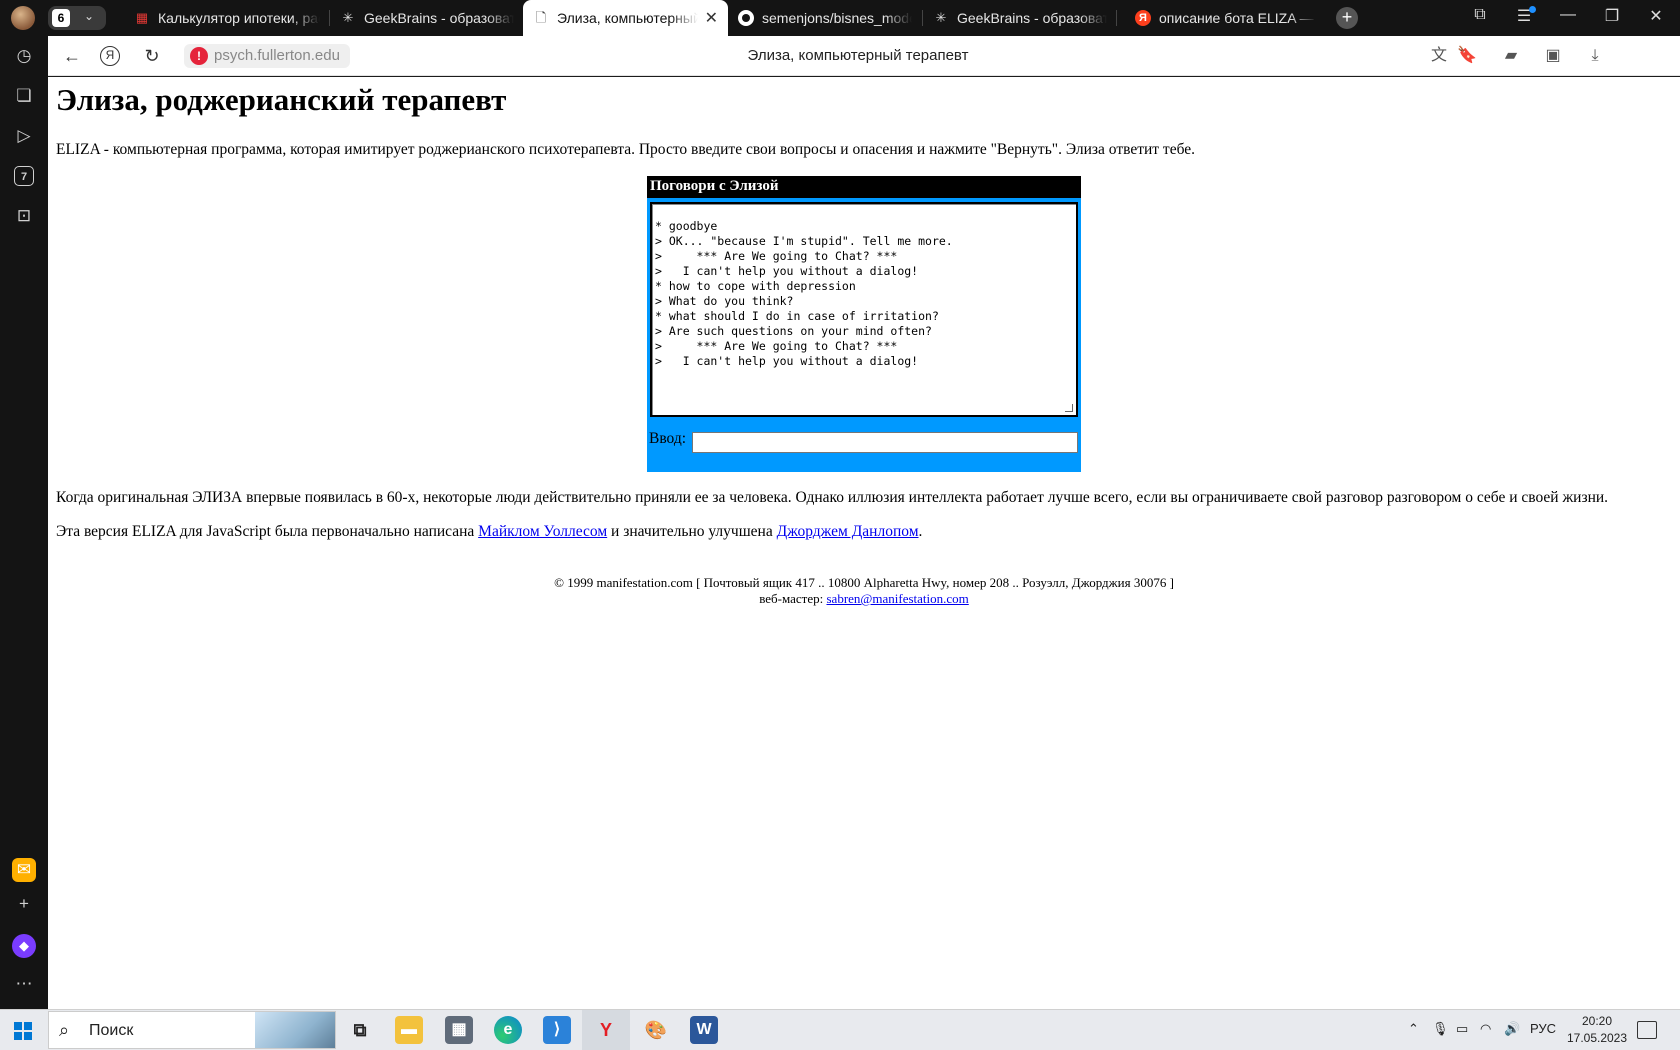  What do you see at coordinates (1347, 18) in the screenshot?
I see `new-tab-button: +` at bounding box center [1347, 18].